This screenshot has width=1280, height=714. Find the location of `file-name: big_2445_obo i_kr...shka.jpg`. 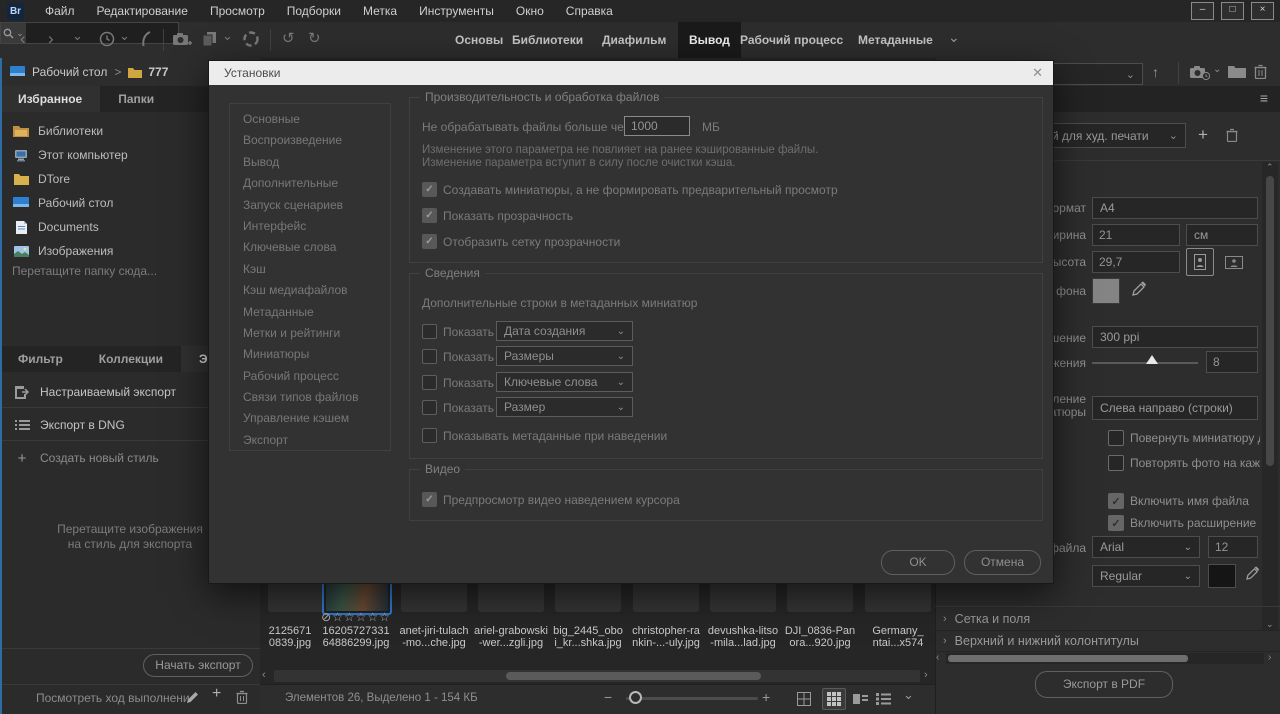

file-name: big_2445_obo i_kr...shka.jpg is located at coordinates (588, 637).